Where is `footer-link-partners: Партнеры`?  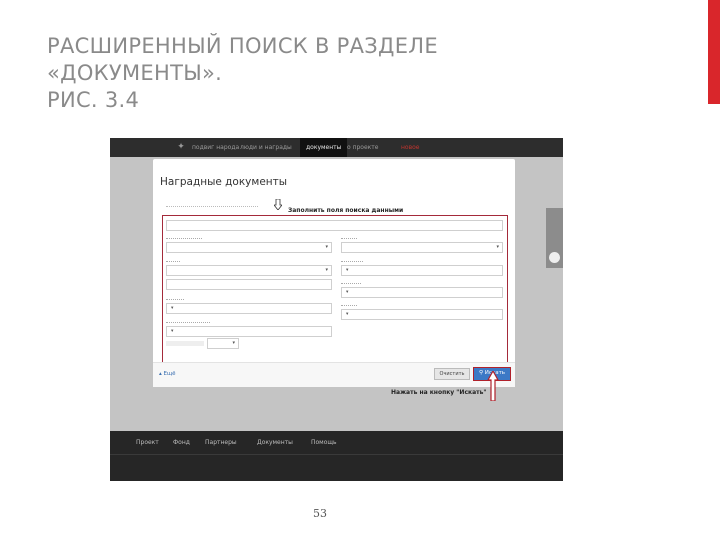
footer-link-partners: Партнеры is located at coordinates (221, 442).